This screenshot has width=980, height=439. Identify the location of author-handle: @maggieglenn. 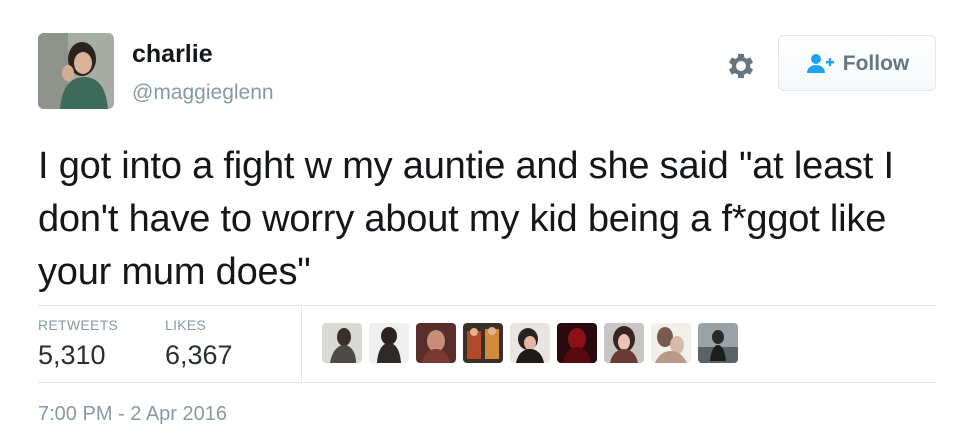
(203, 92).